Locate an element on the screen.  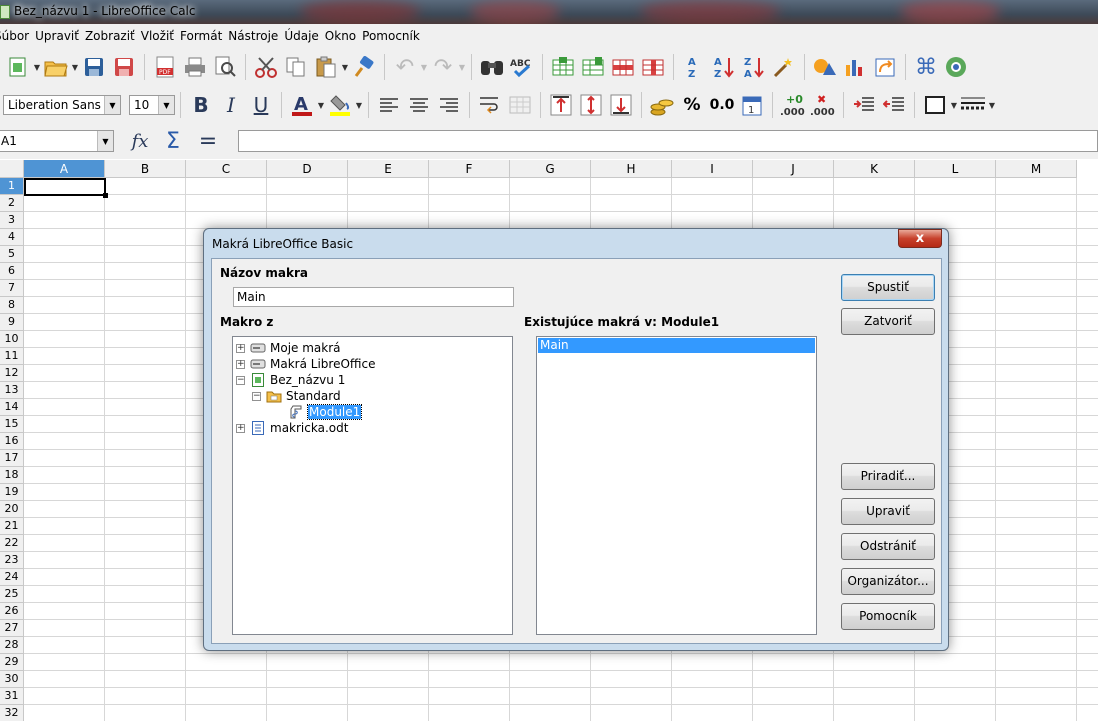
tree-item-document: − Bez_názvu 1 is located at coordinates (290, 380).